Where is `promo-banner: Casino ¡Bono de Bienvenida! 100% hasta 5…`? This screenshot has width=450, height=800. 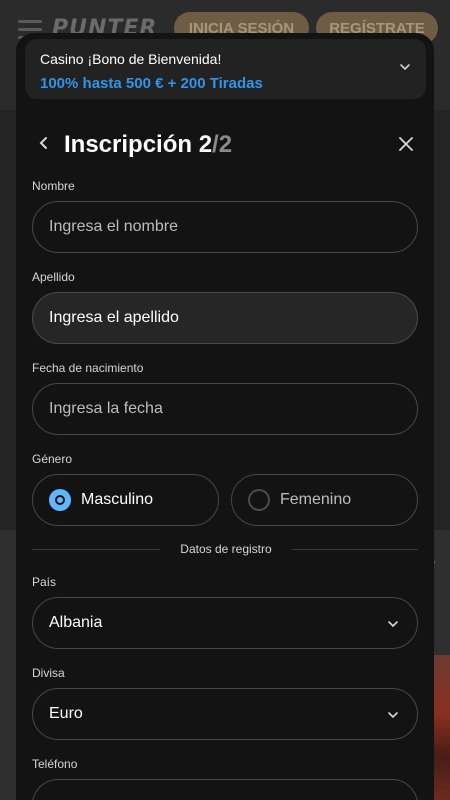 promo-banner: Casino ¡Bono de Bienvenida! 100% hasta 5… is located at coordinates (225, 69).